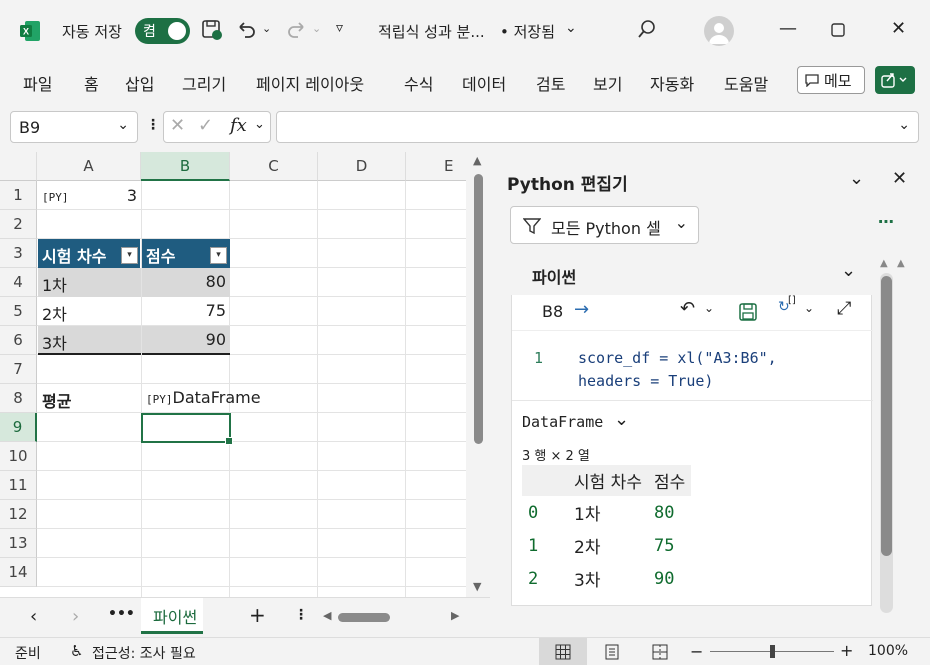  Describe the element at coordinates (186, 311) in the screenshot. I see `cell-b5: 75` at that location.